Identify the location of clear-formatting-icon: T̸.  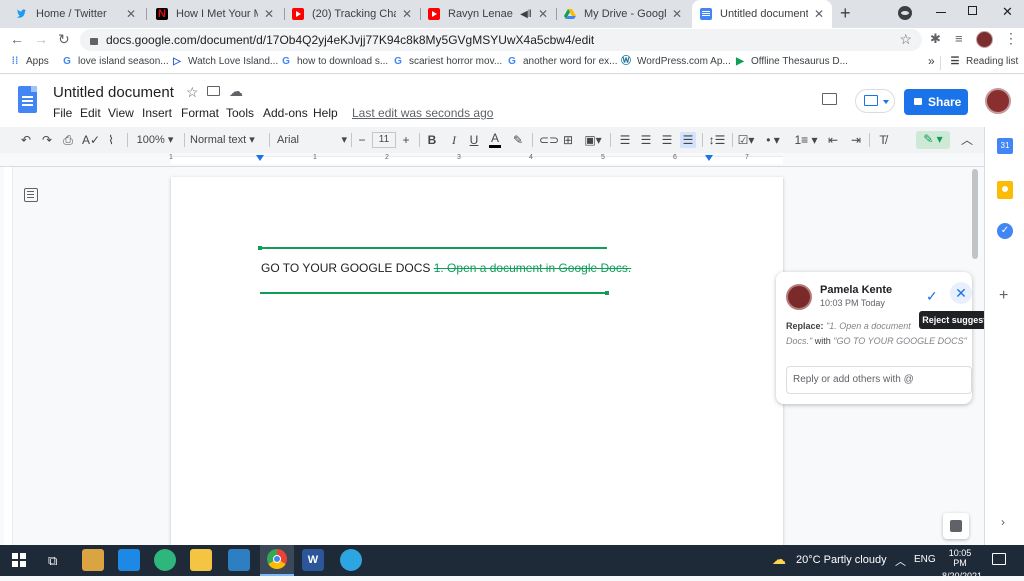
(883, 140).